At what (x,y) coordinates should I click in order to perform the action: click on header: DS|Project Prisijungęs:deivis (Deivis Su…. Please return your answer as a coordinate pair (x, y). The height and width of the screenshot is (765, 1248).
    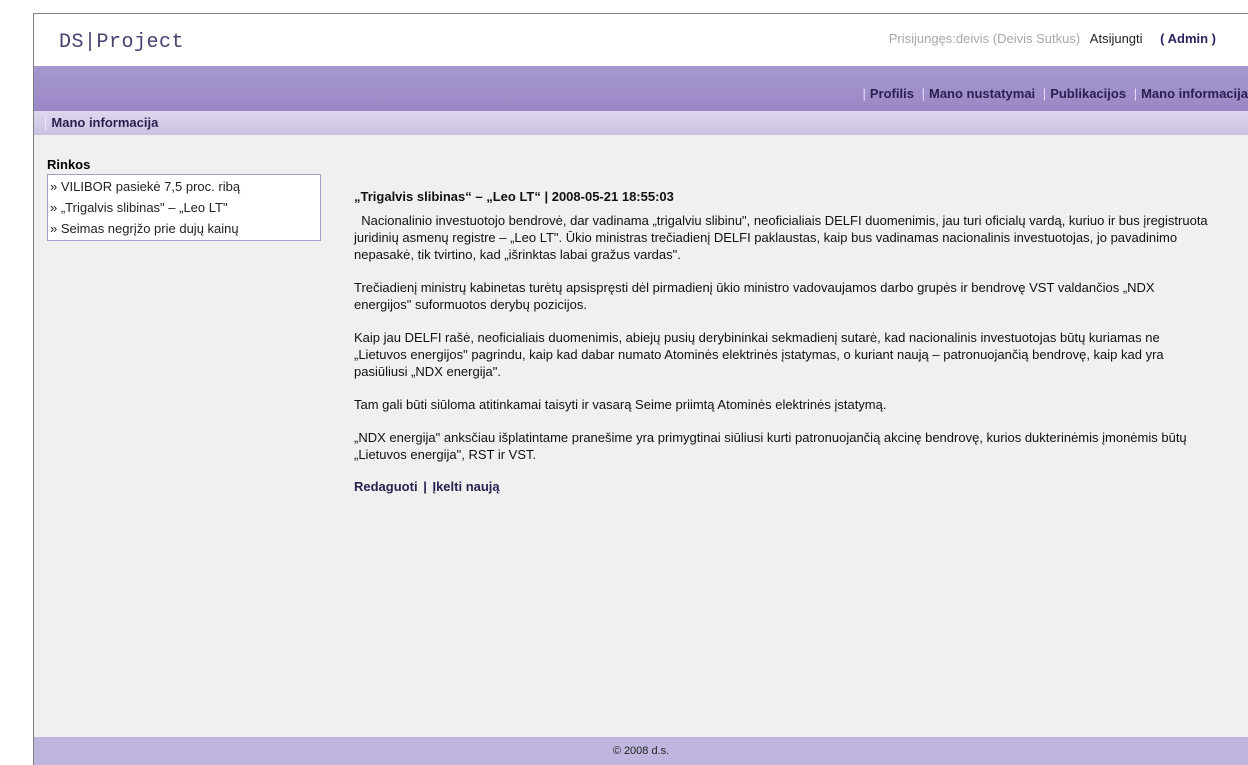
    Looking at the image, I should click on (641, 40).